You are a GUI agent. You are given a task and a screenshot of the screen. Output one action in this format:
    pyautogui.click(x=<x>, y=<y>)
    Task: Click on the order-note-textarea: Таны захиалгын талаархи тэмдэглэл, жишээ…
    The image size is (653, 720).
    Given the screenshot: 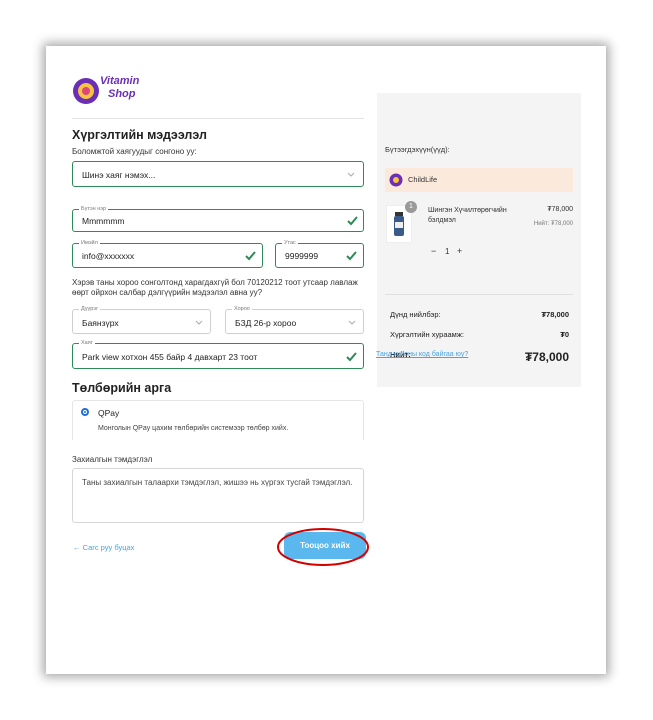 What is the action you would take?
    pyautogui.click(x=218, y=495)
    